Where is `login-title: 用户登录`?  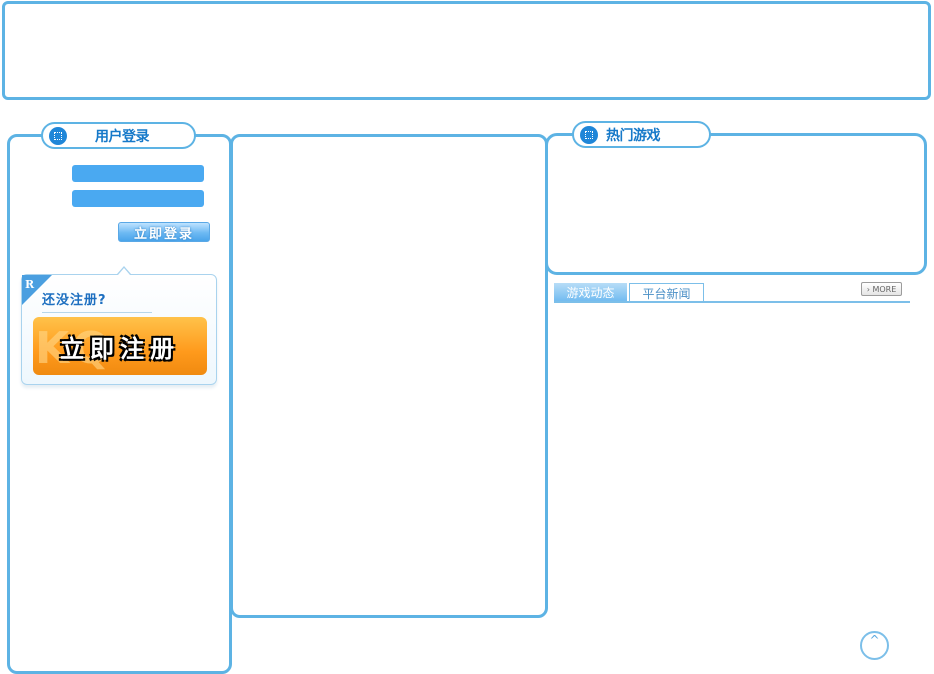
login-title: 用户登录 is located at coordinates (122, 136).